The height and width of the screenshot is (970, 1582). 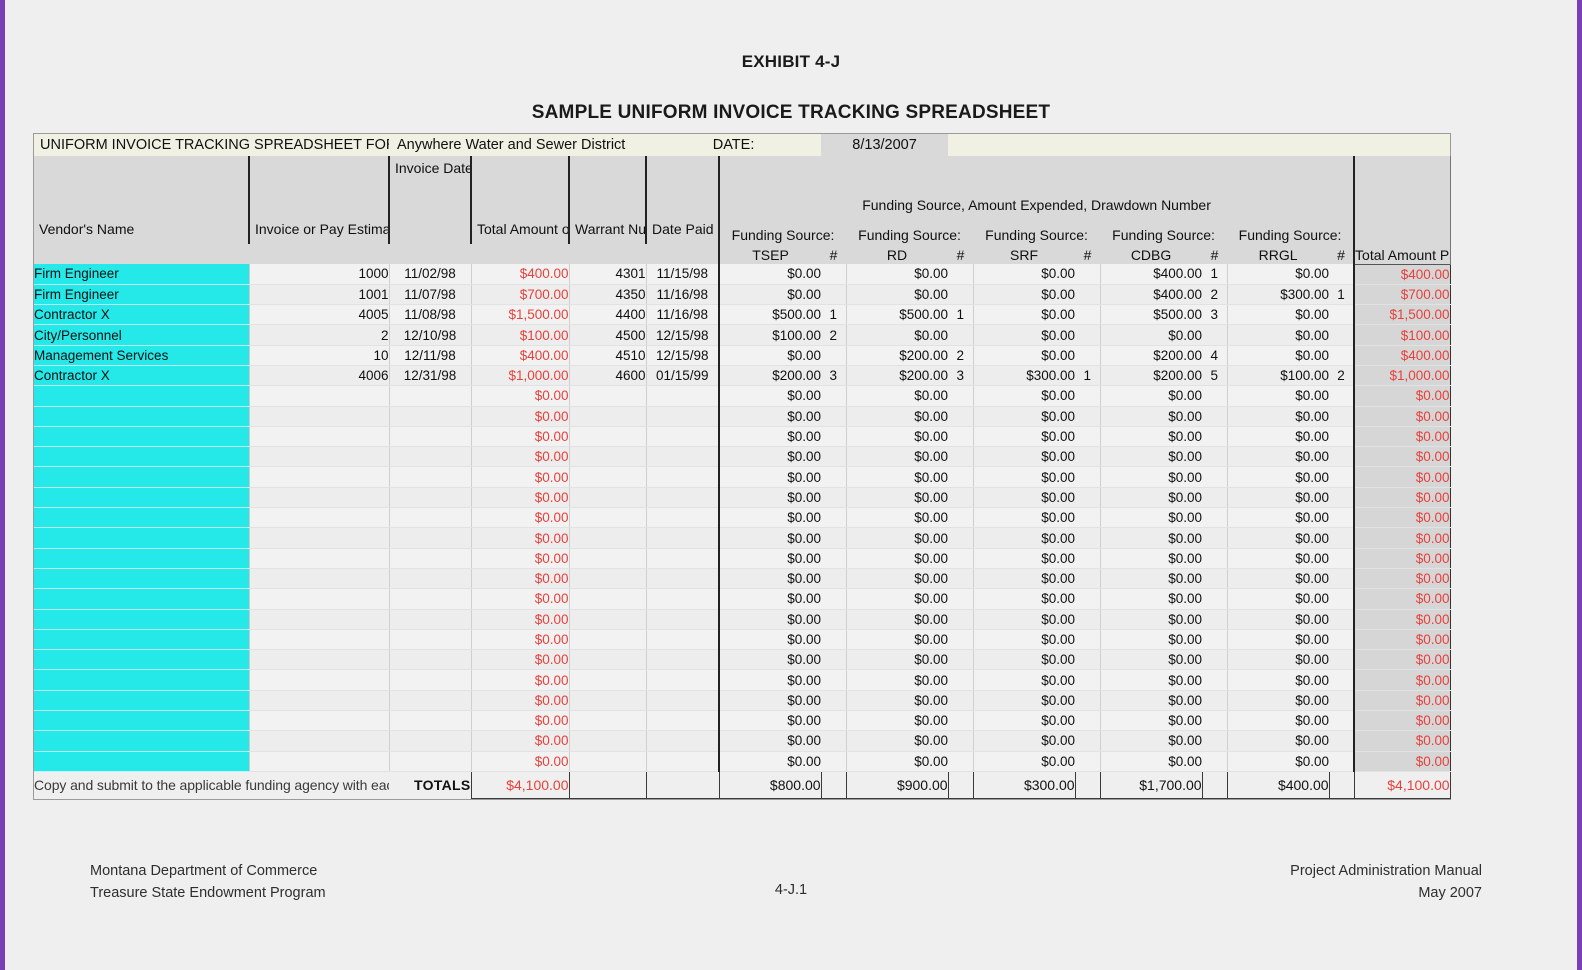 What do you see at coordinates (897, 376) in the screenshot?
I see `cell-rd-amount: $200.00` at bounding box center [897, 376].